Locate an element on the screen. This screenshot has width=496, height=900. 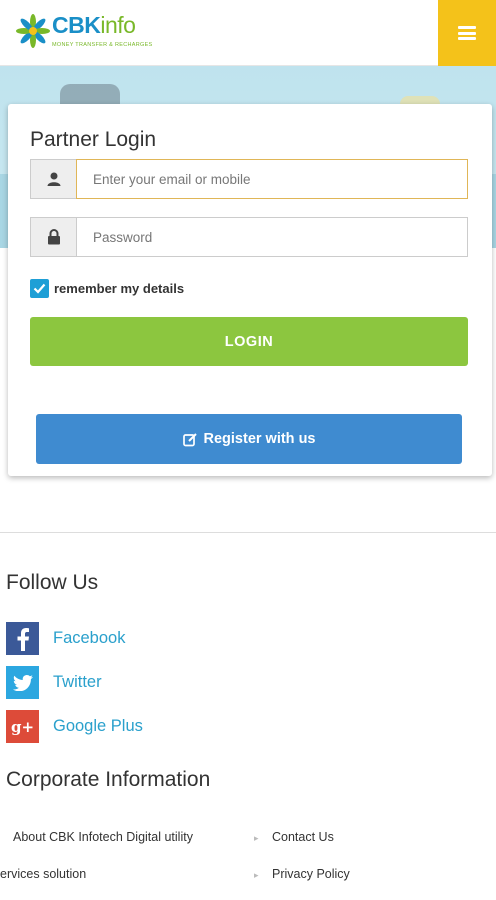
login-button: LOGIN is located at coordinates (249, 341).